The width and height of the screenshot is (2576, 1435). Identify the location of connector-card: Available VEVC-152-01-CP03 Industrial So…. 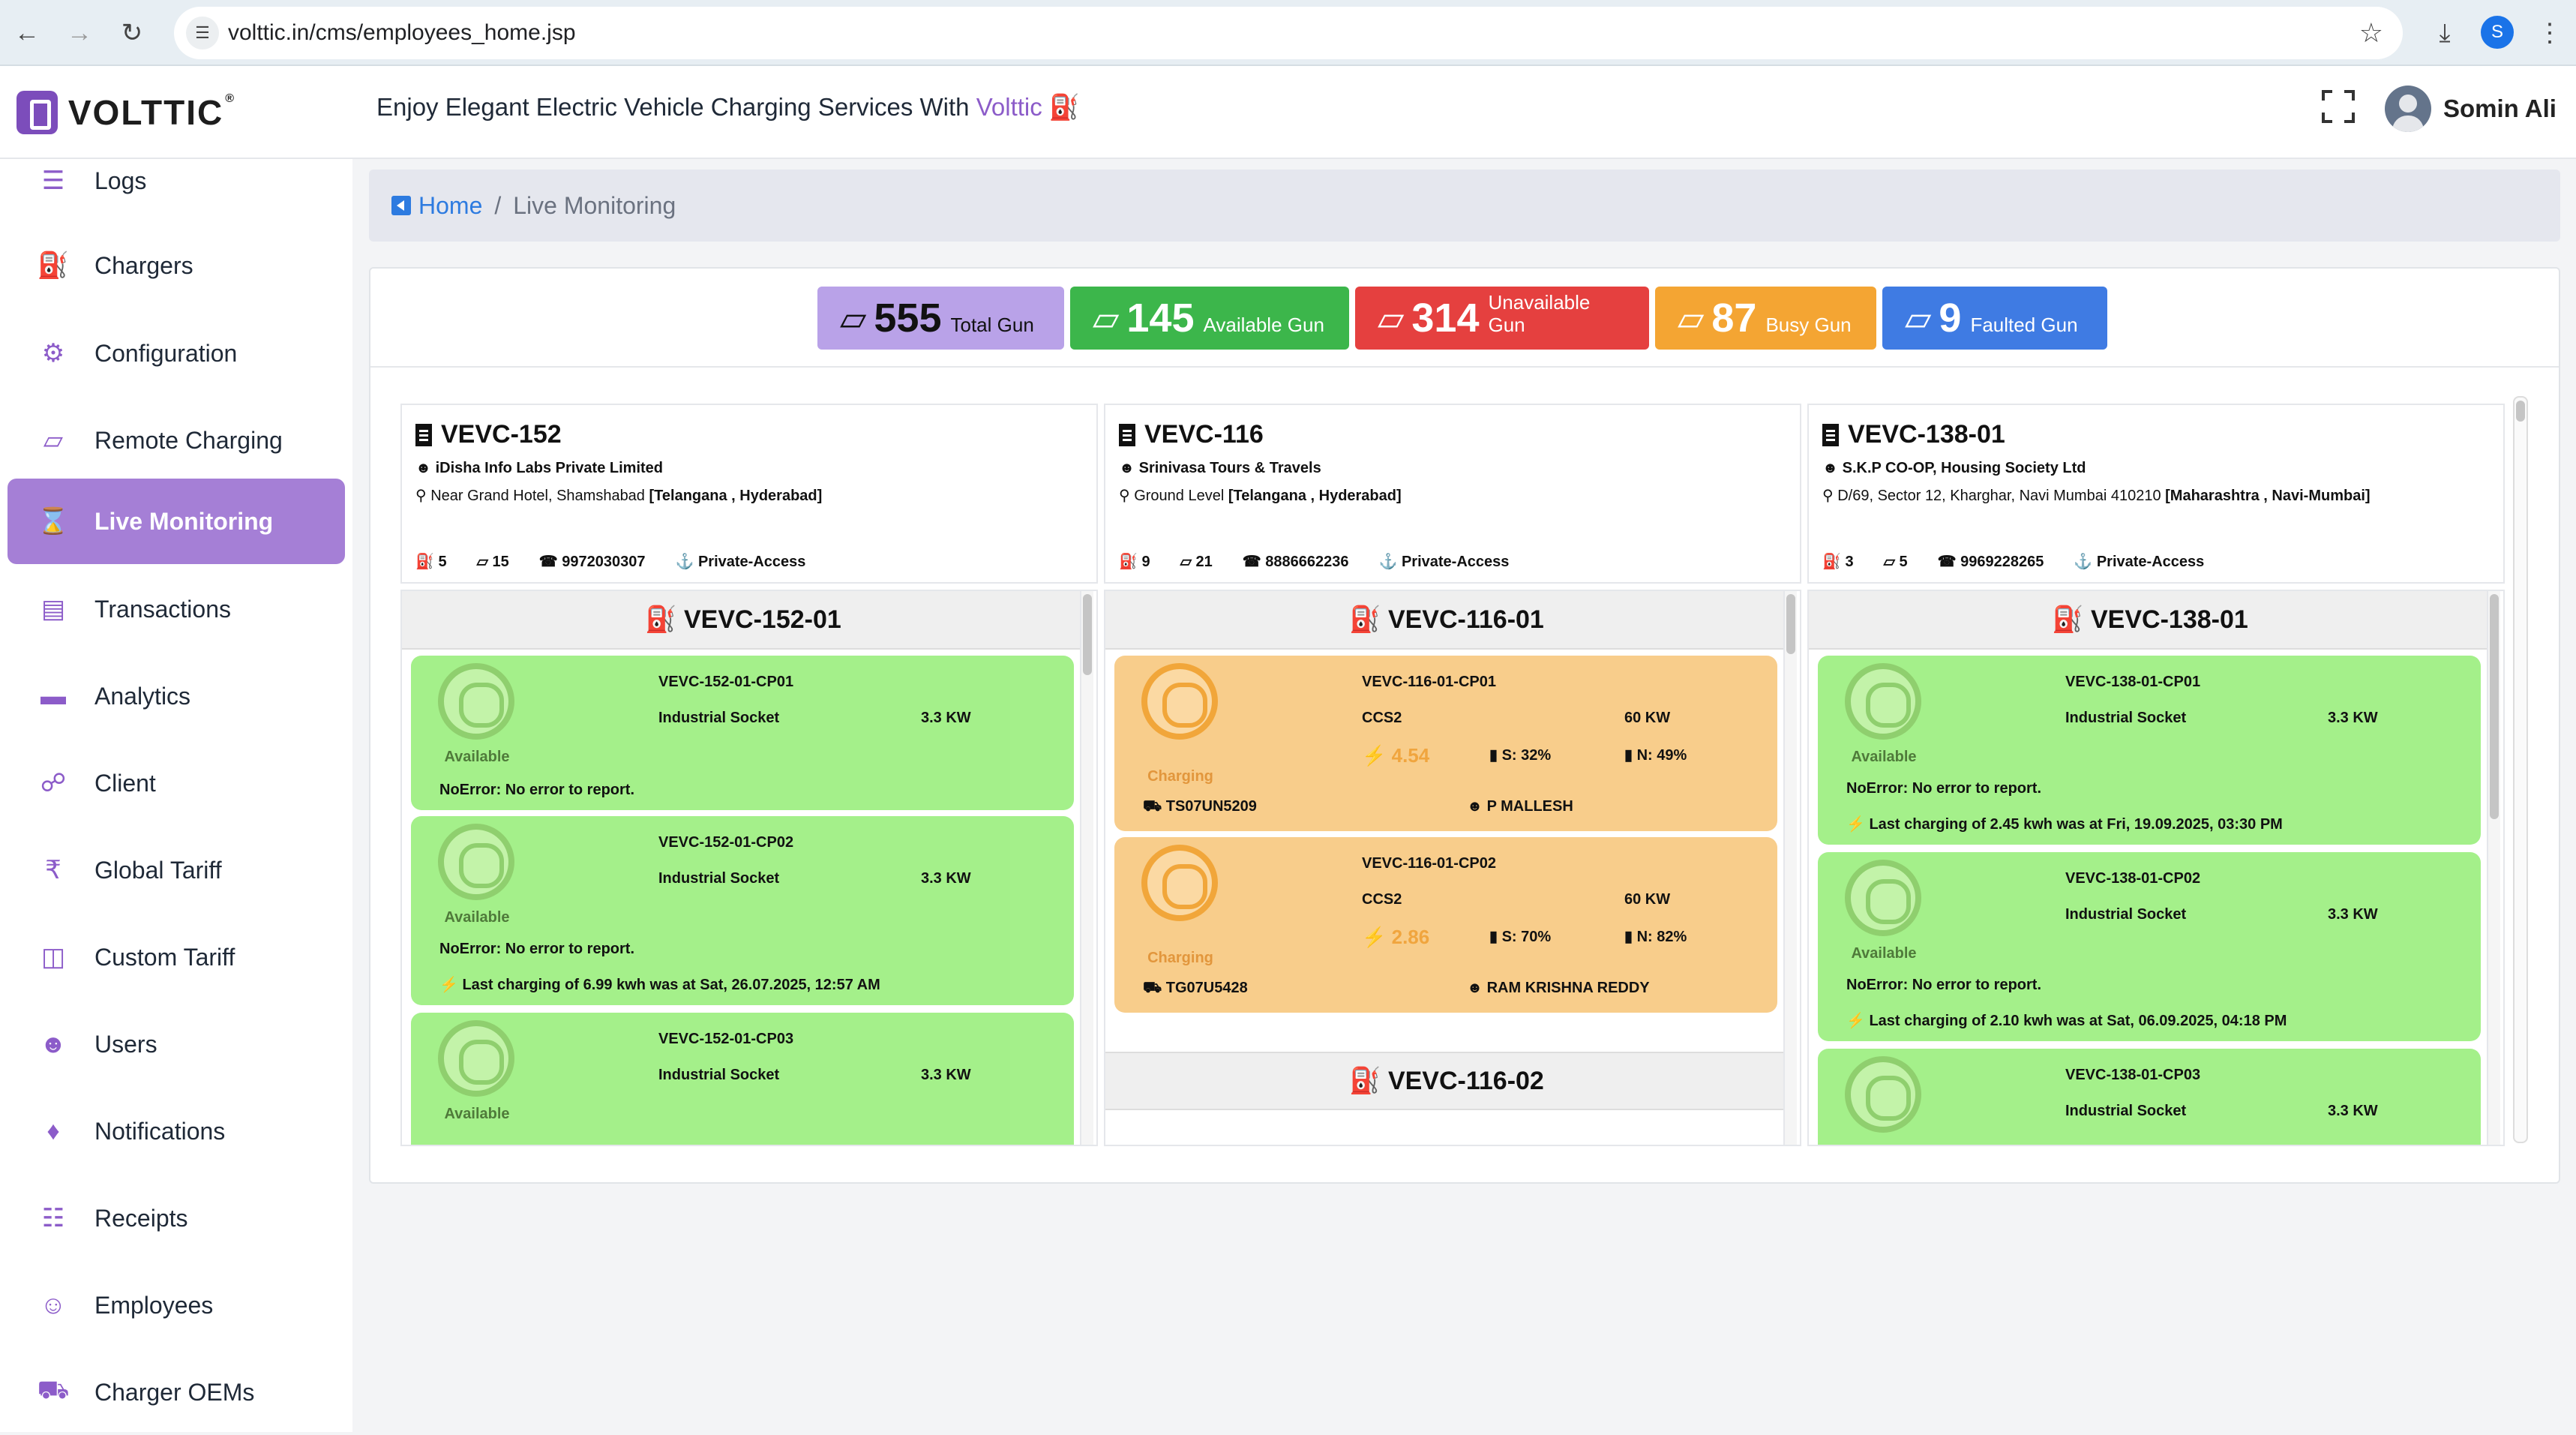
(743, 1079).